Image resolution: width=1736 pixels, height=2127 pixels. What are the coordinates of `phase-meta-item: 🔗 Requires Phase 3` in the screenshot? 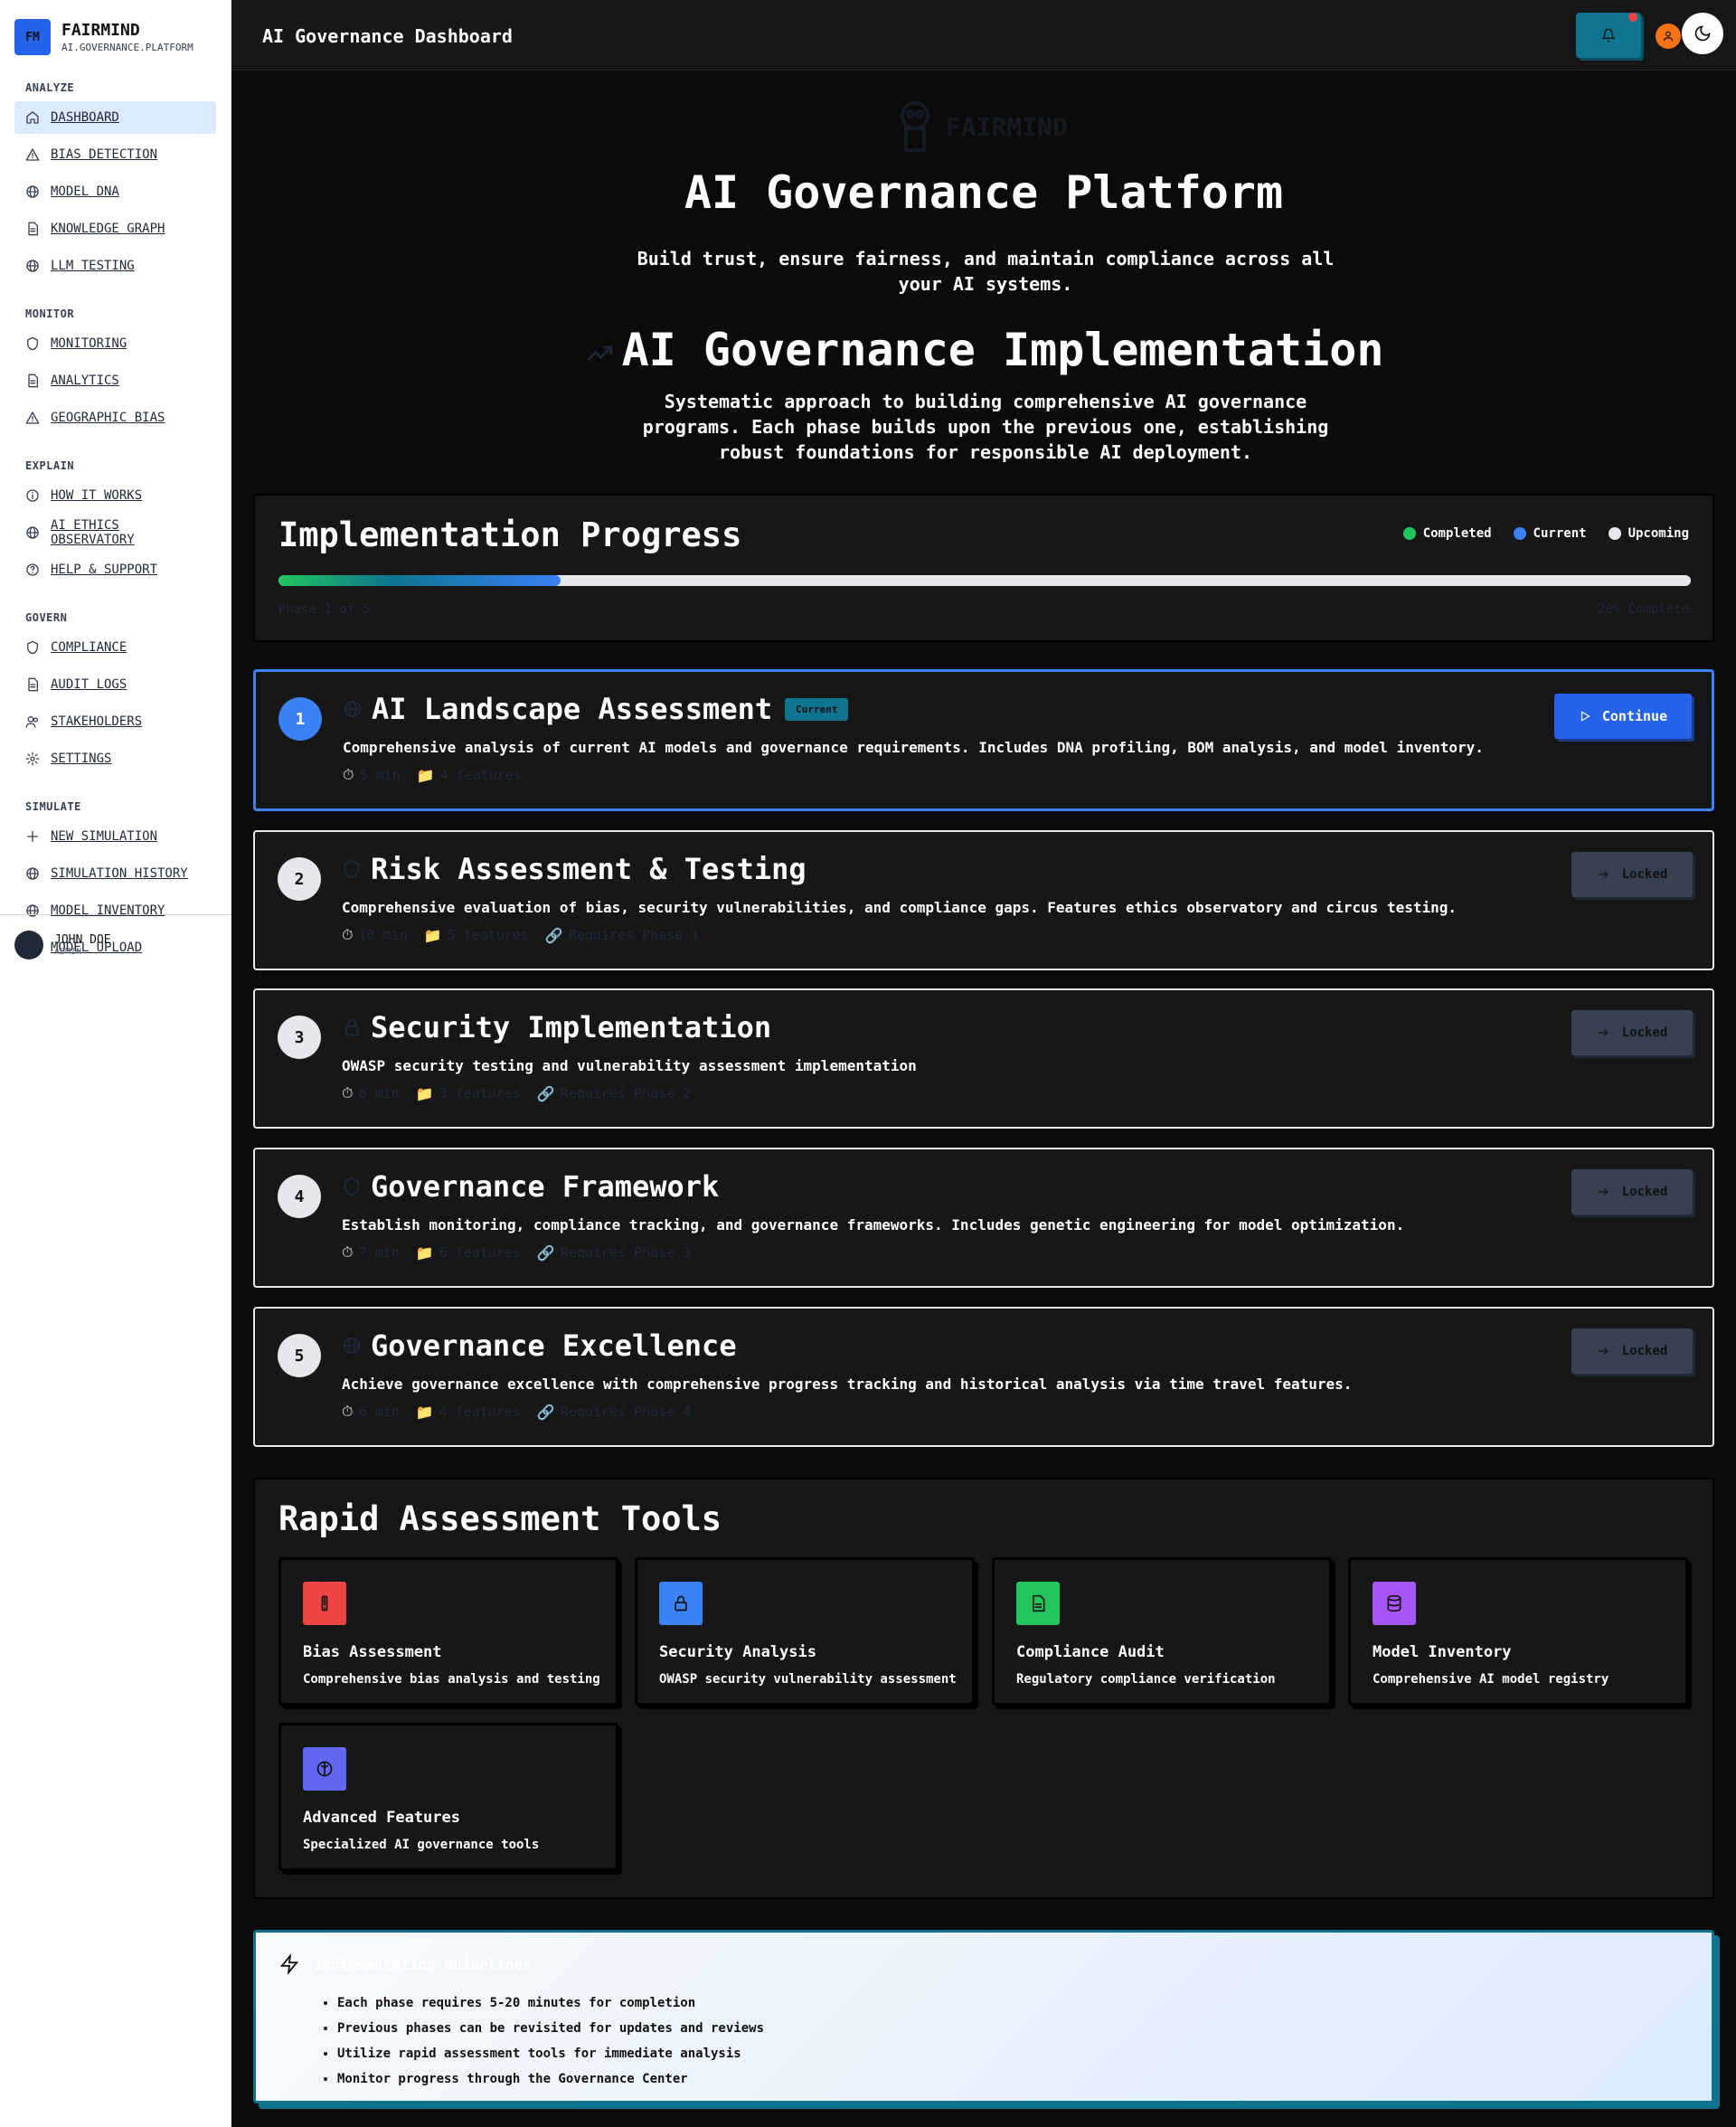 It's located at (614, 1252).